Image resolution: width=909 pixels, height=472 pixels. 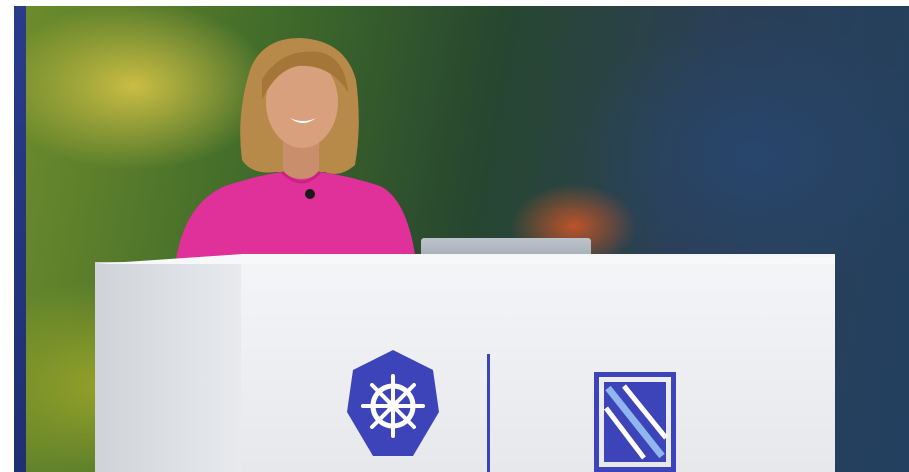 What do you see at coordinates (310, 194) in the screenshot?
I see `lapel-mic-icon` at bounding box center [310, 194].